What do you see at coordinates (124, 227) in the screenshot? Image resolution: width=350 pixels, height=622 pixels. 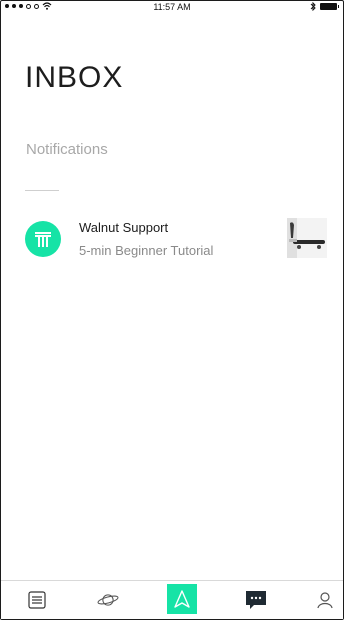 I see `notification-title: Walnut Support` at bounding box center [124, 227].